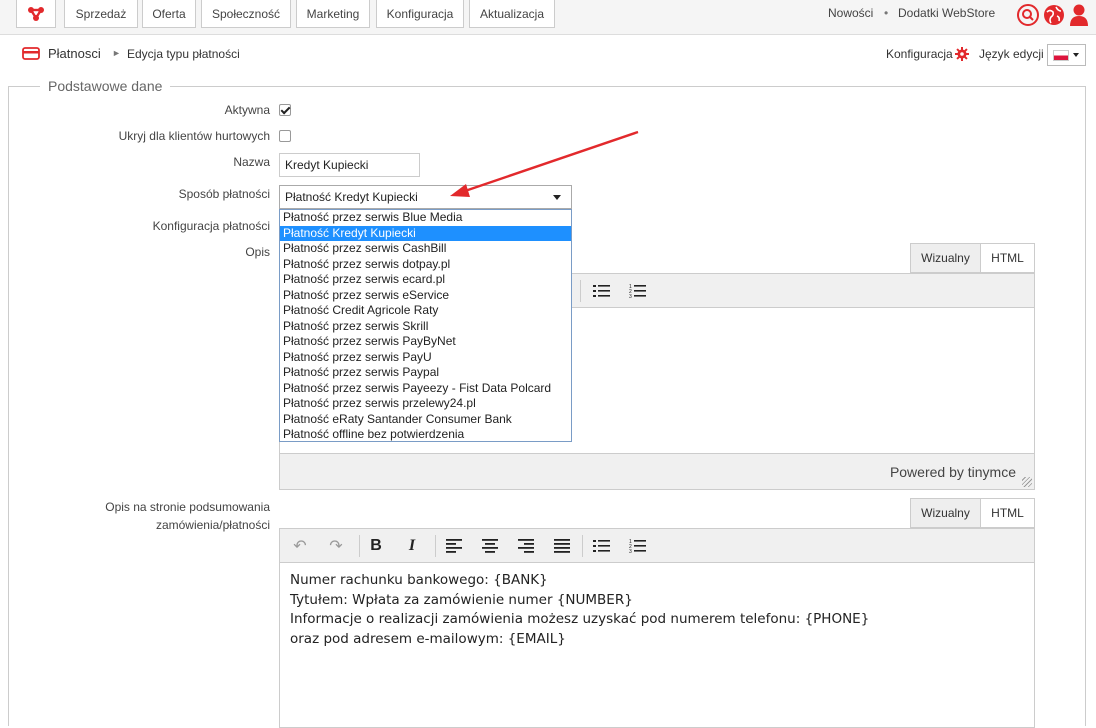  Describe the element at coordinates (101, 14) in the screenshot. I see `nav-sprzedaz: Sprzedaż` at that location.